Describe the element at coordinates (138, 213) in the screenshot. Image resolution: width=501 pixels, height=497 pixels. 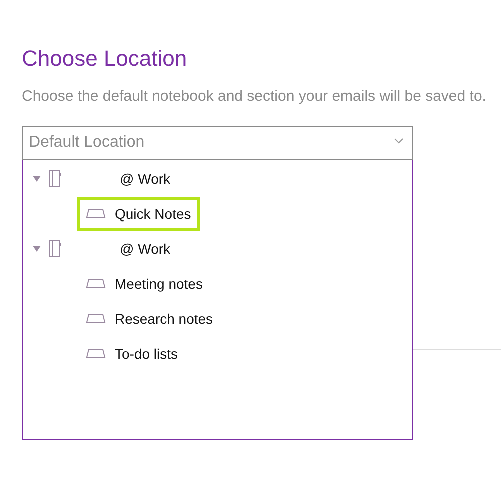
I see `section-item: Quick Notes` at that location.